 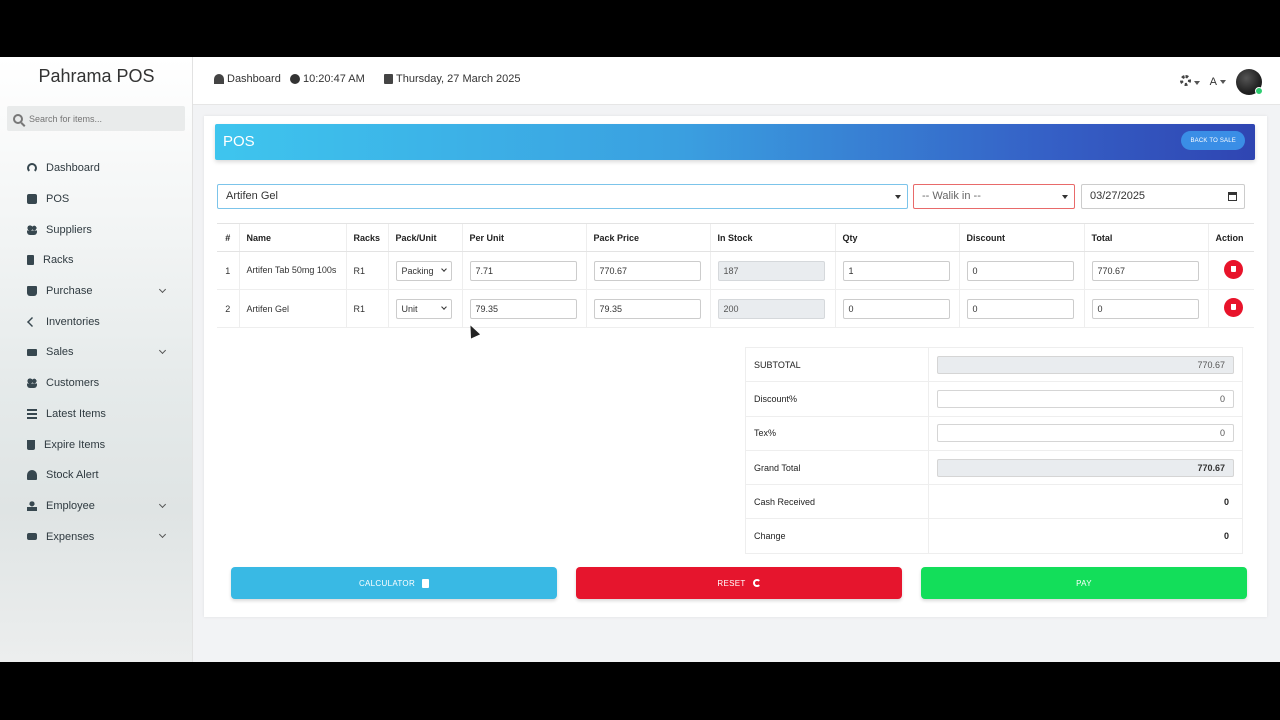 I want to click on calculator-icon, so click(x=426, y=583).